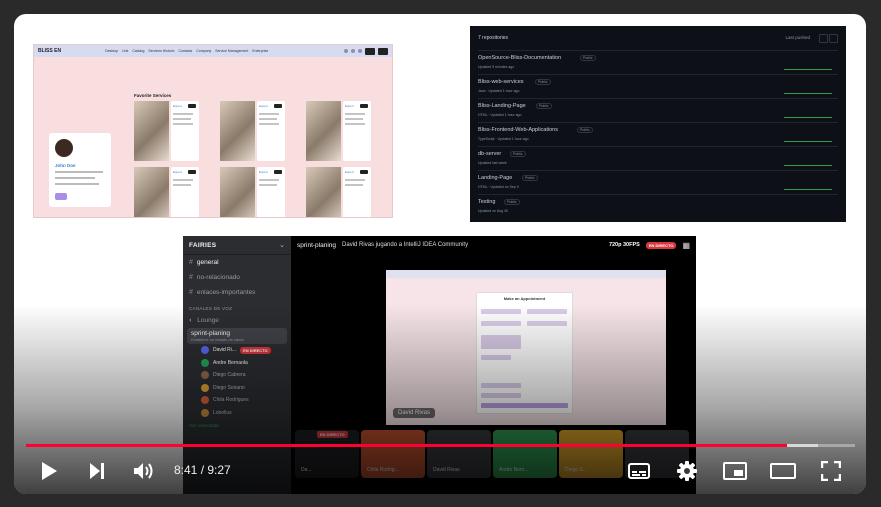 This screenshot has width=881, height=507. I want to click on progress-bar, so click(440, 445).